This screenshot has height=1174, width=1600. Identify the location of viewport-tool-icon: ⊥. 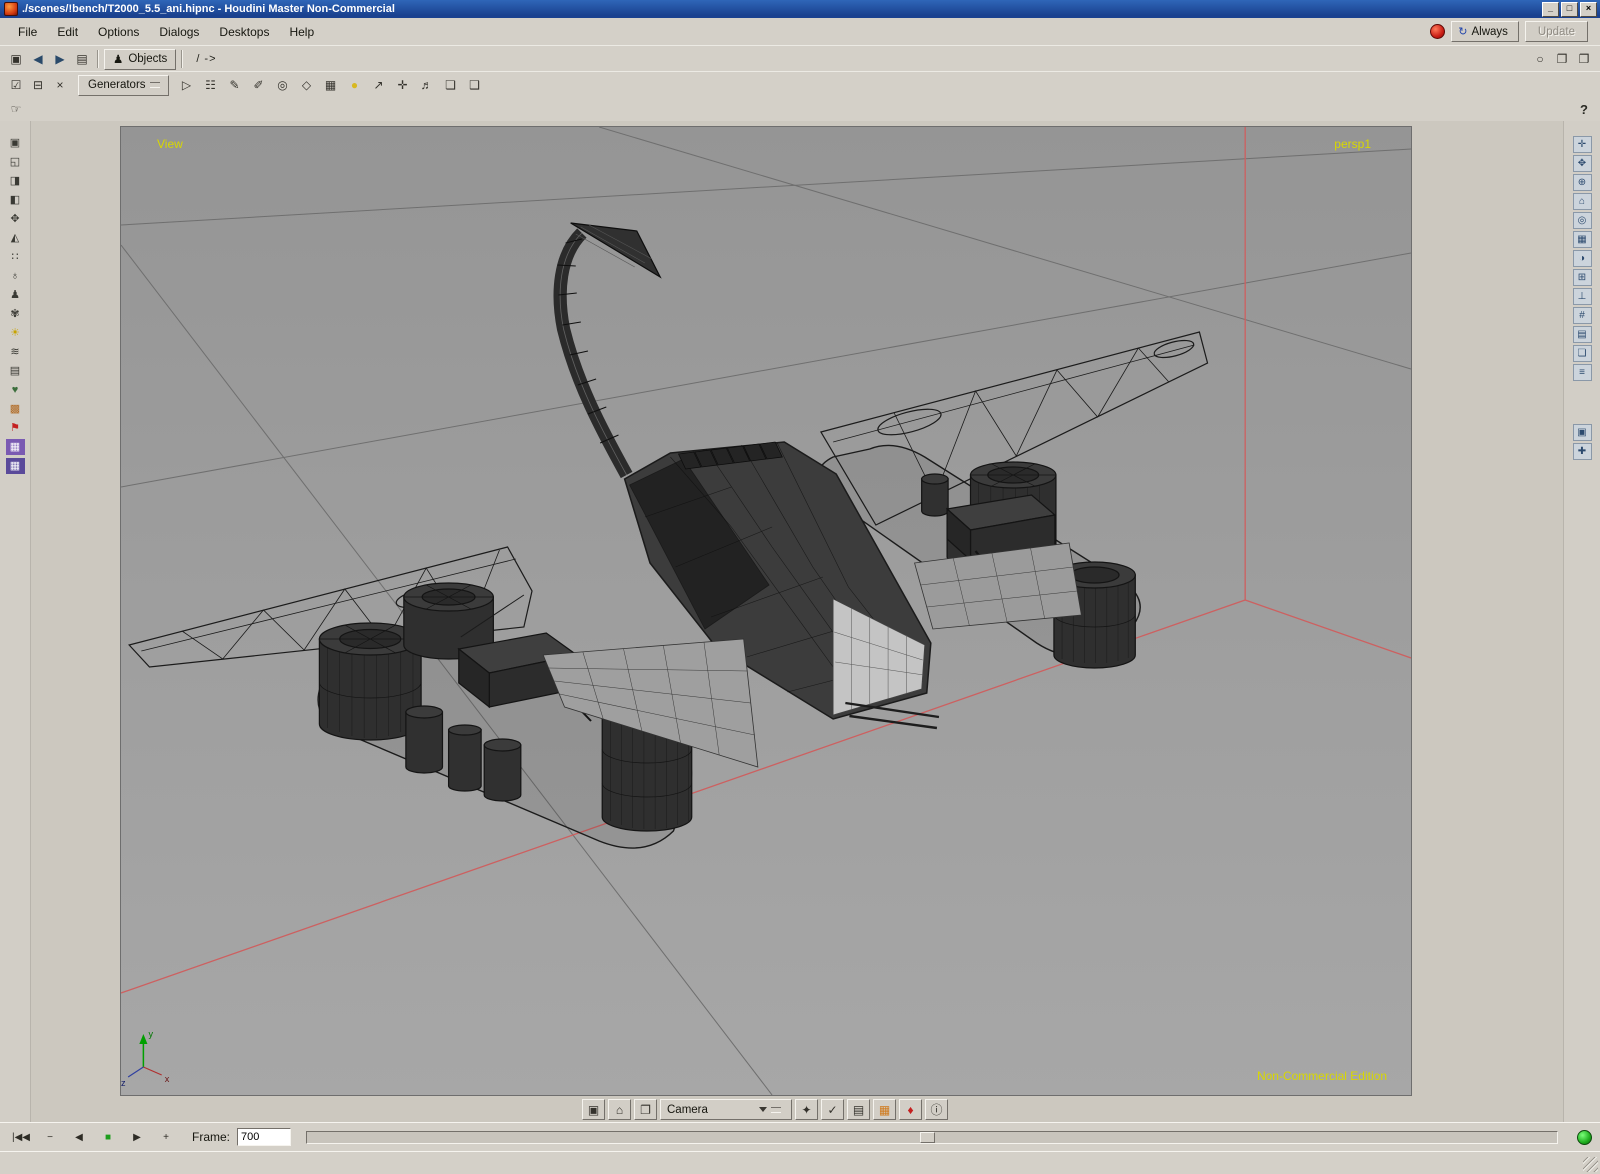
(1582, 296).